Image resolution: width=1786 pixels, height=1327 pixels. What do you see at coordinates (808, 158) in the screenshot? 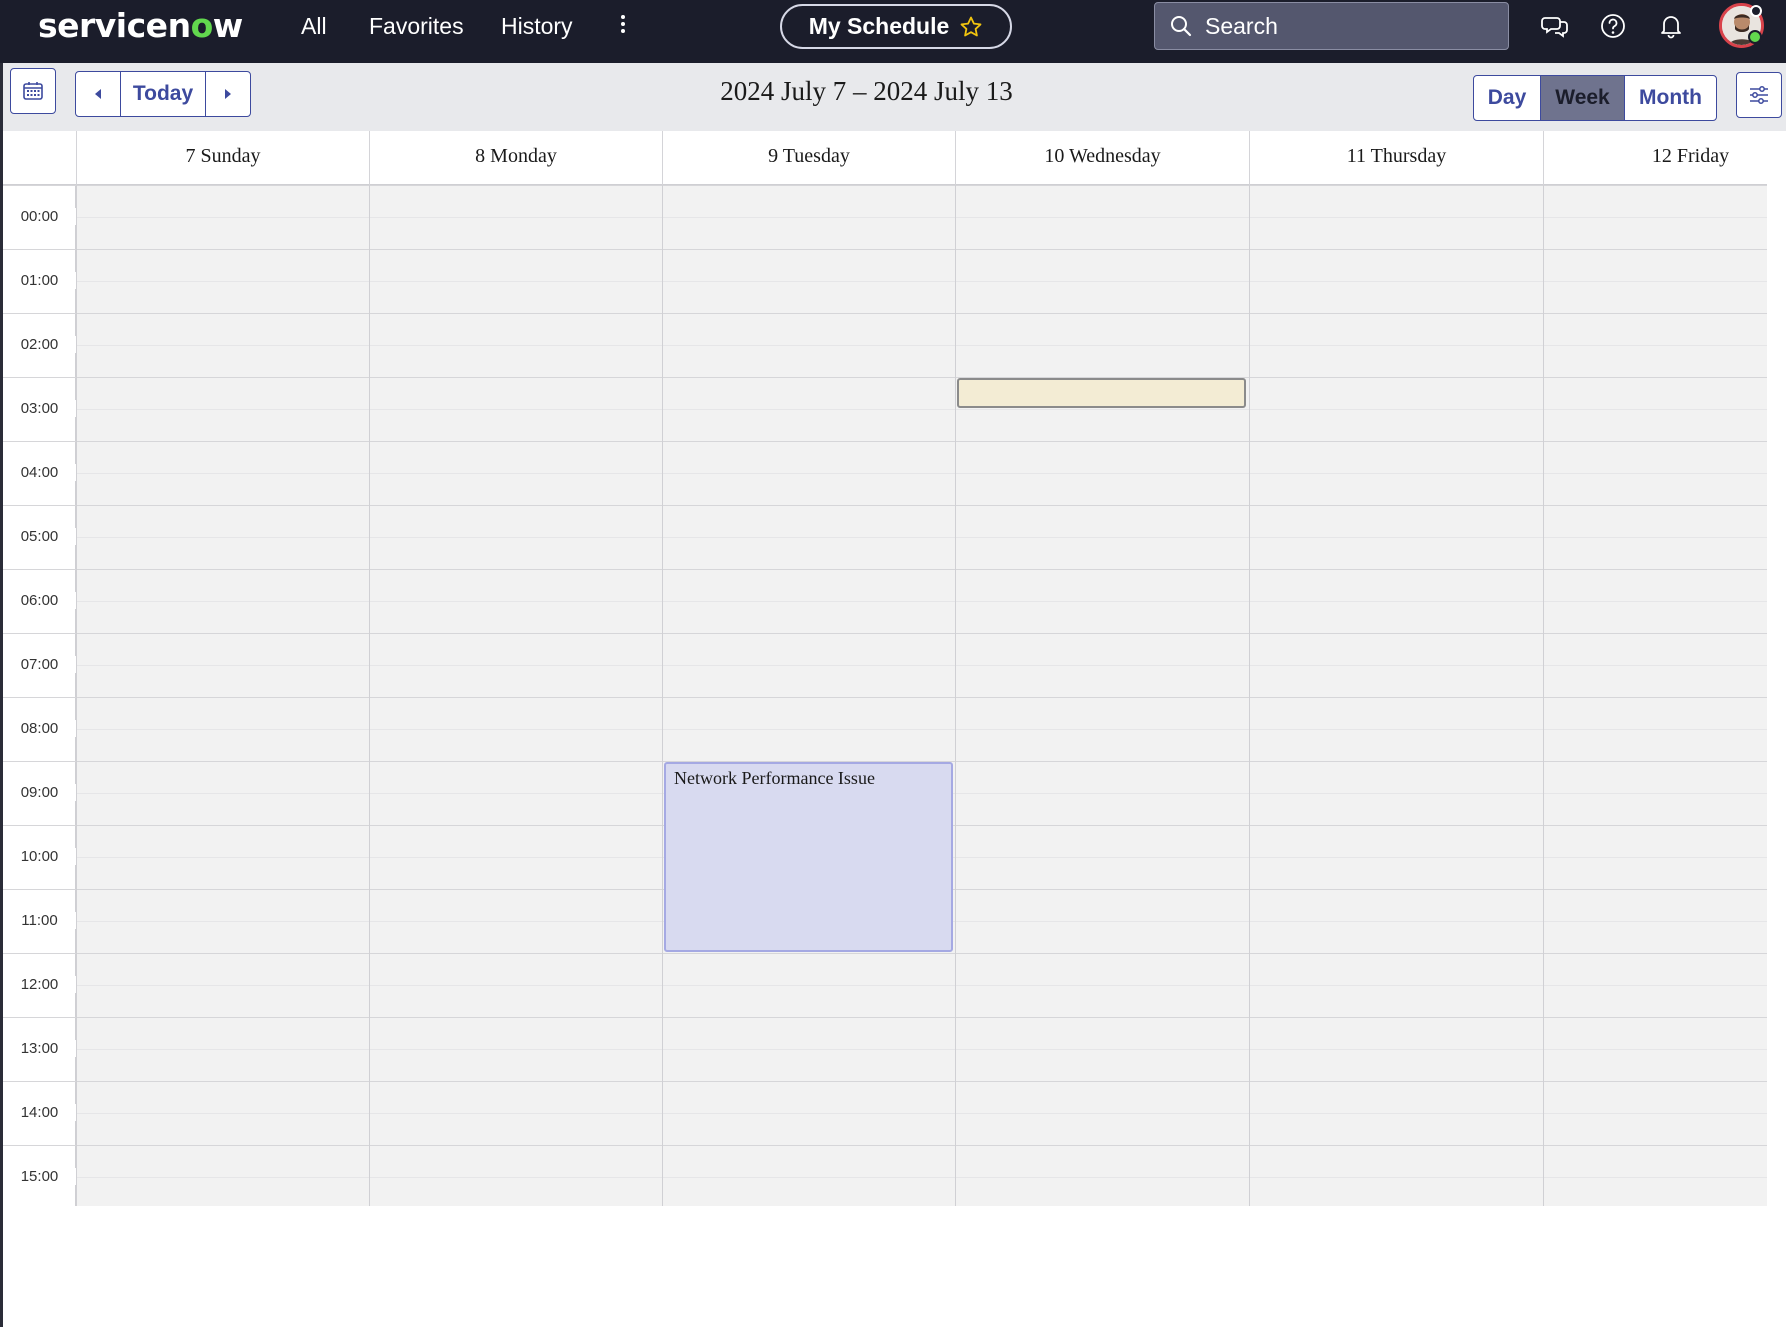
I see `day-header-tuesday: 9 Tuesday` at bounding box center [808, 158].